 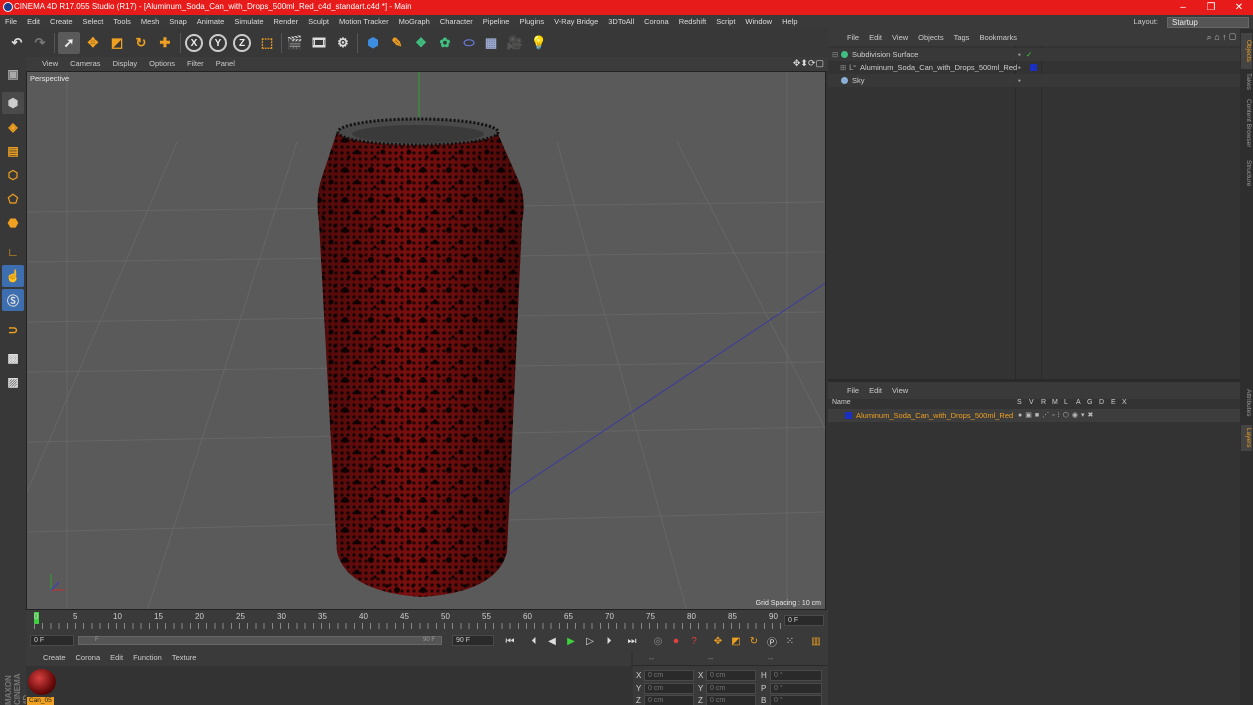 What do you see at coordinates (61, 22) in the screenshot?
I see `menu-create: Create` at bounding box center [61, 22].